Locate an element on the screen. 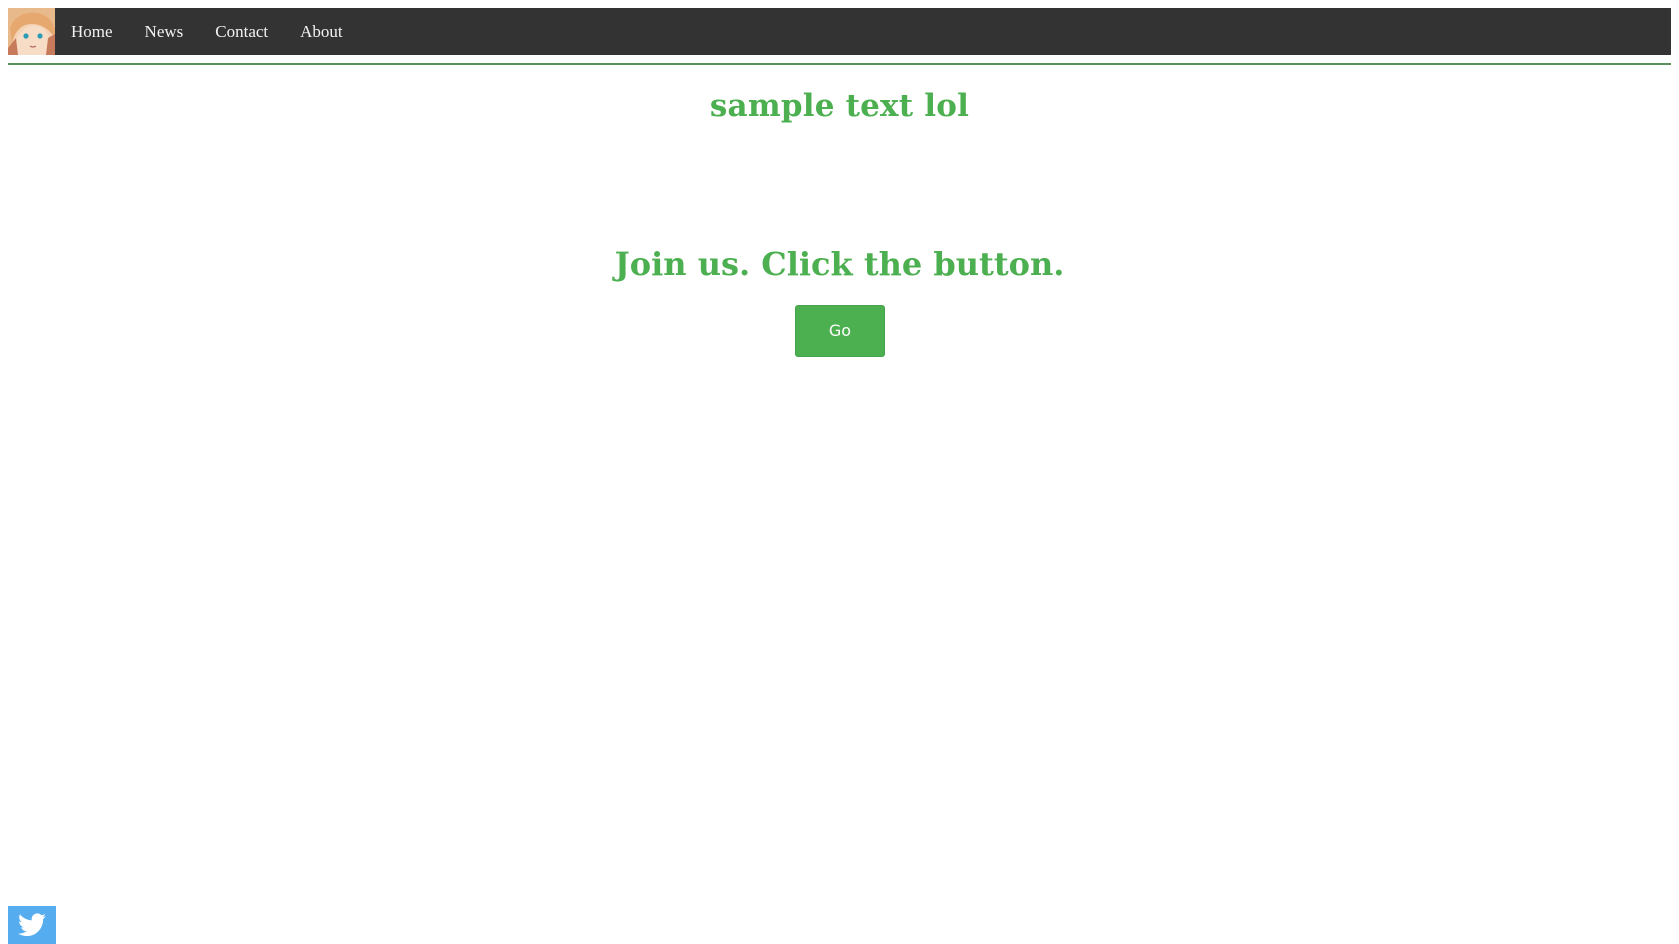 The width and height of the screenshot is (1679, 944). twitter-icon is located at coordinates (32, 925).